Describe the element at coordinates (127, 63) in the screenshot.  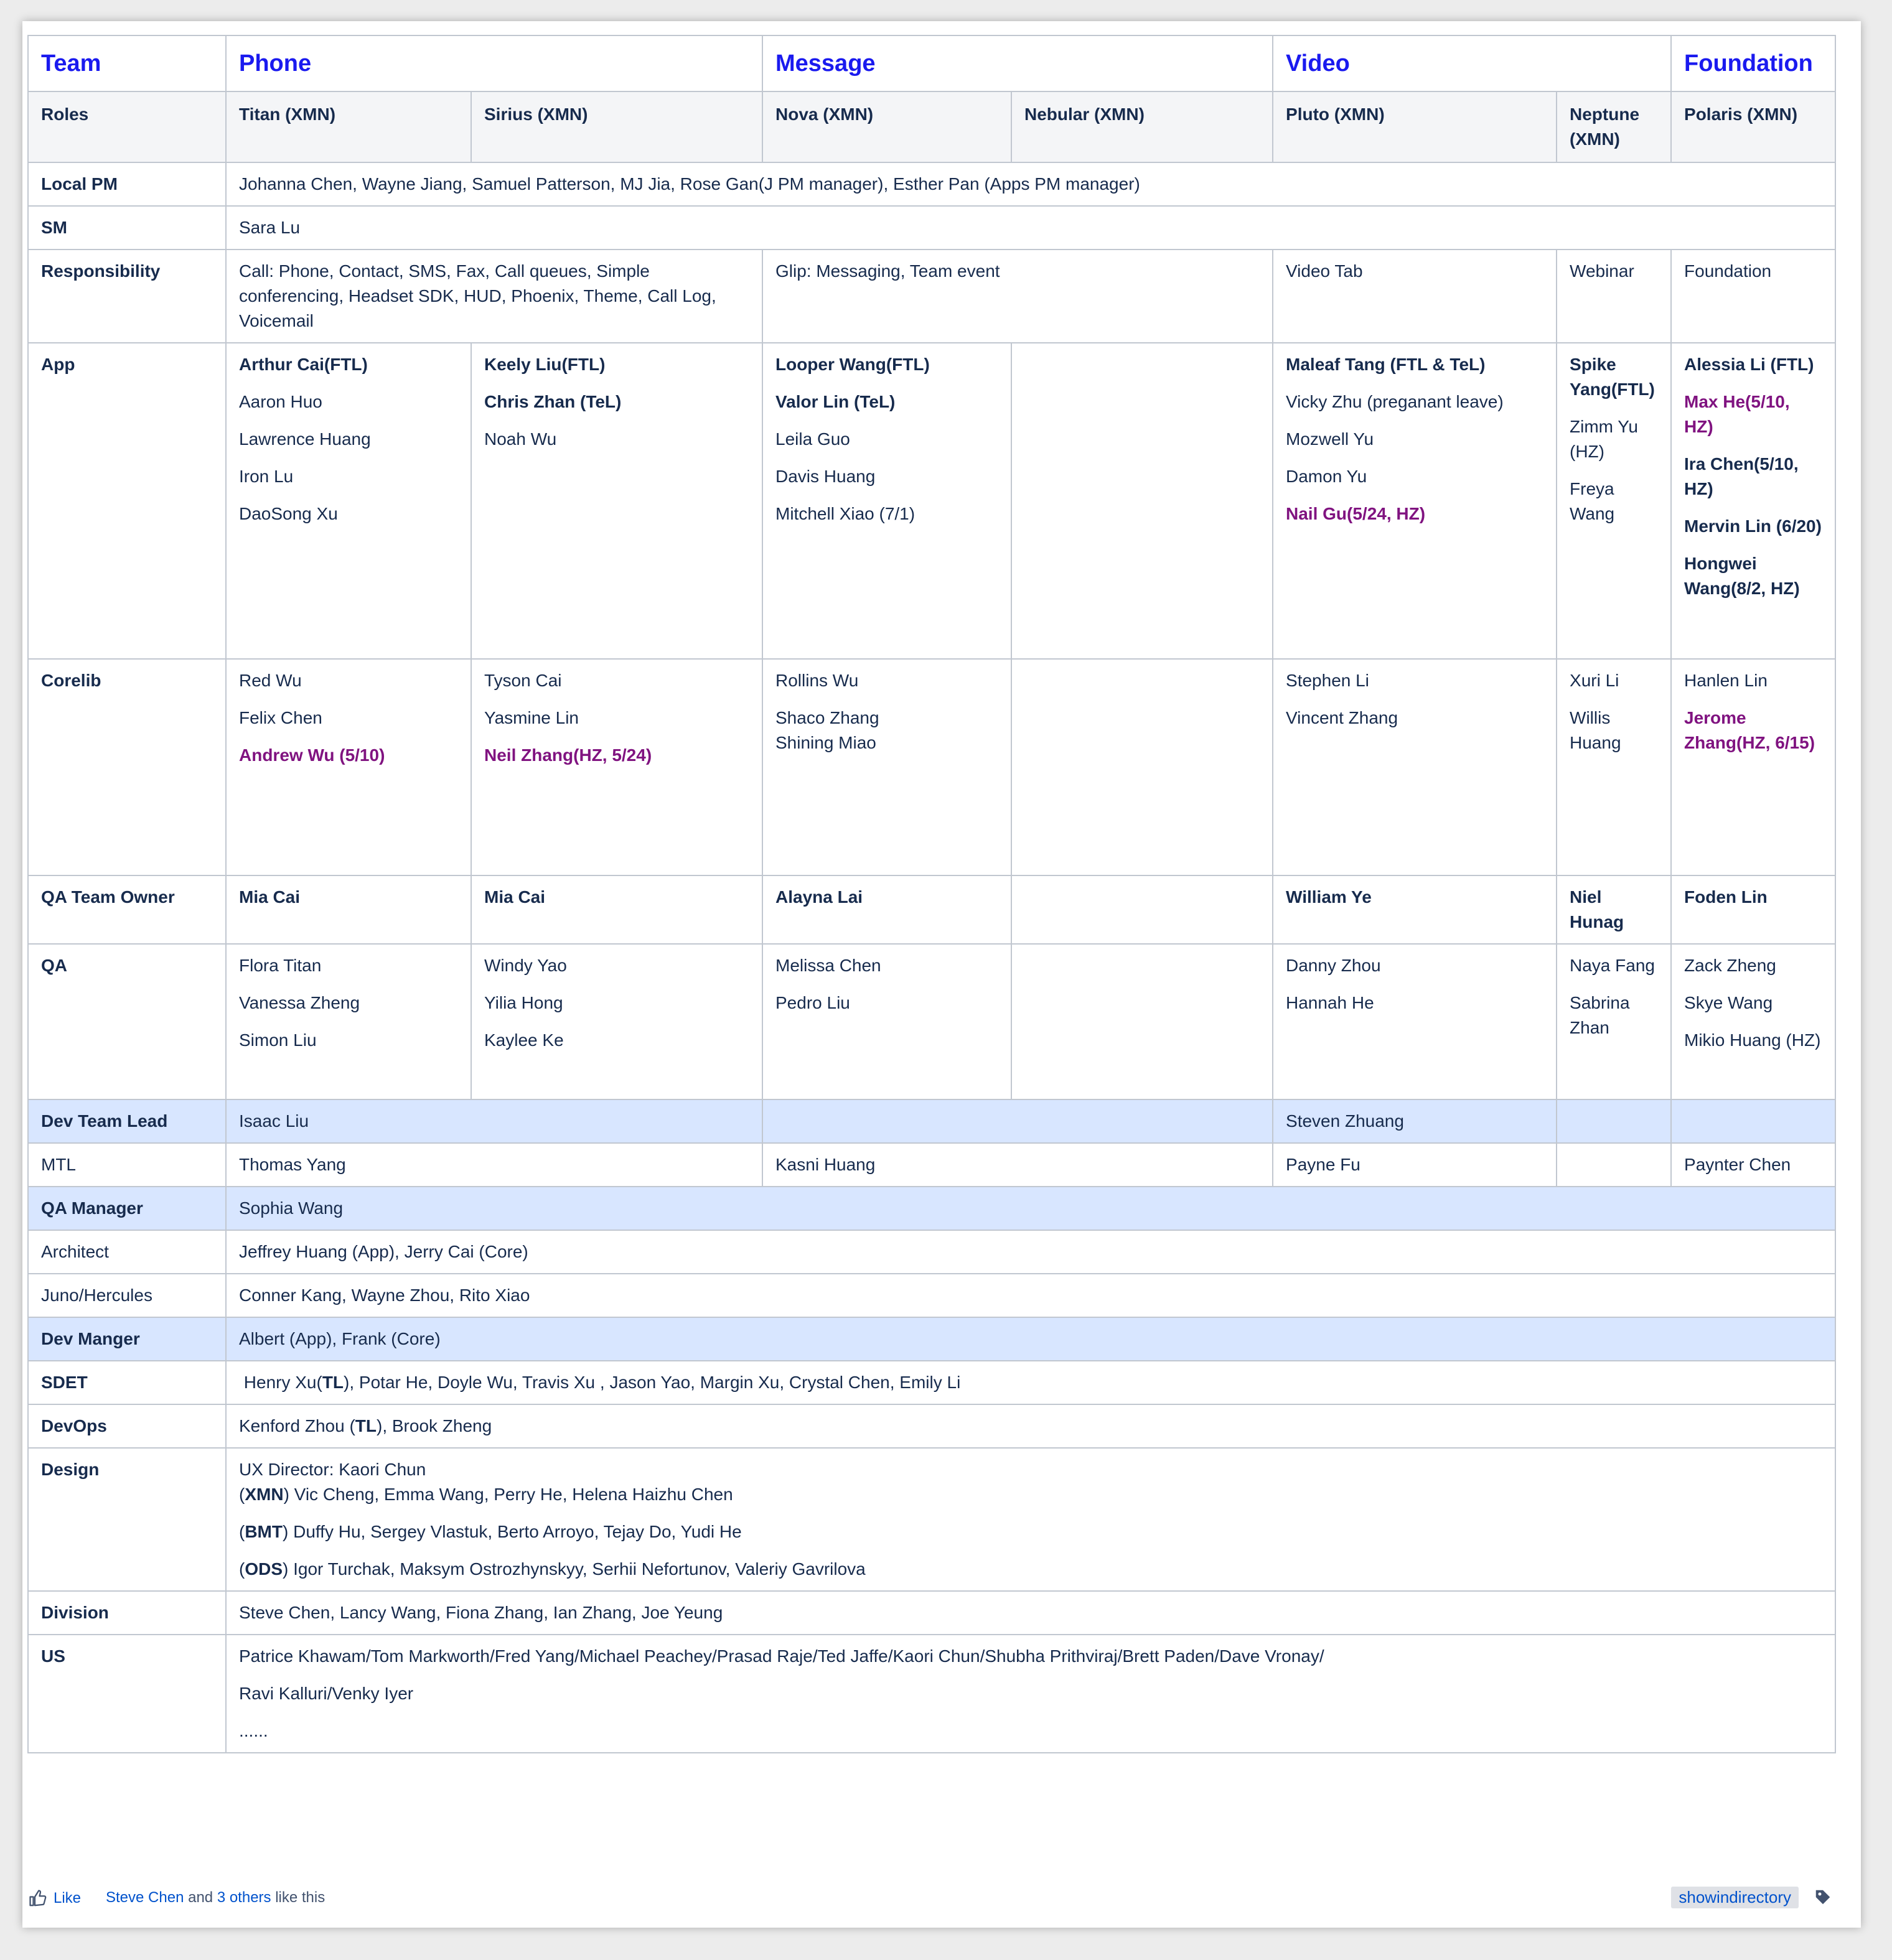
I see `header-team: Team` at that location.